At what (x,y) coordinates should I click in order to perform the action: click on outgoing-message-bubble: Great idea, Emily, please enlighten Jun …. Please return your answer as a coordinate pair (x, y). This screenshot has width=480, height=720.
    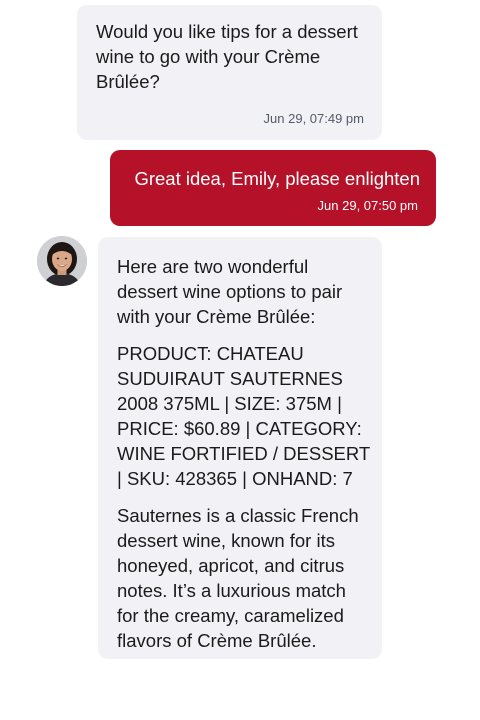
    Looking at the image, I should click on (273, 188).